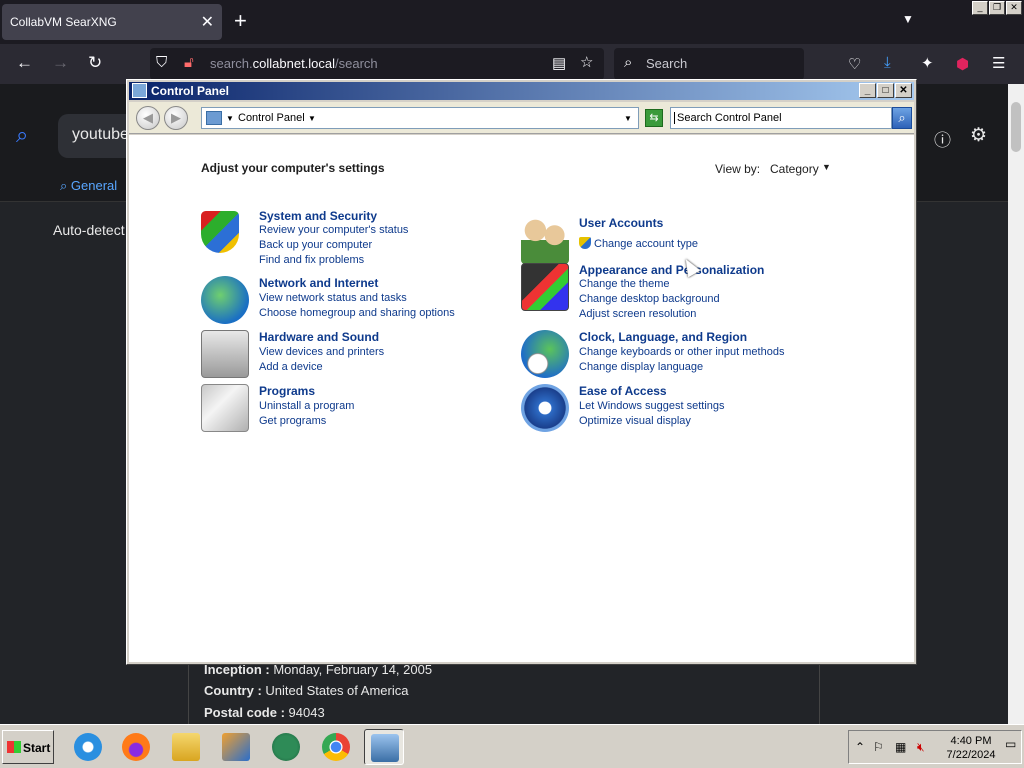 Image resolution: width=1024 pixels, height=768 pixels. I want to click on users-icon, so click(545, 240).